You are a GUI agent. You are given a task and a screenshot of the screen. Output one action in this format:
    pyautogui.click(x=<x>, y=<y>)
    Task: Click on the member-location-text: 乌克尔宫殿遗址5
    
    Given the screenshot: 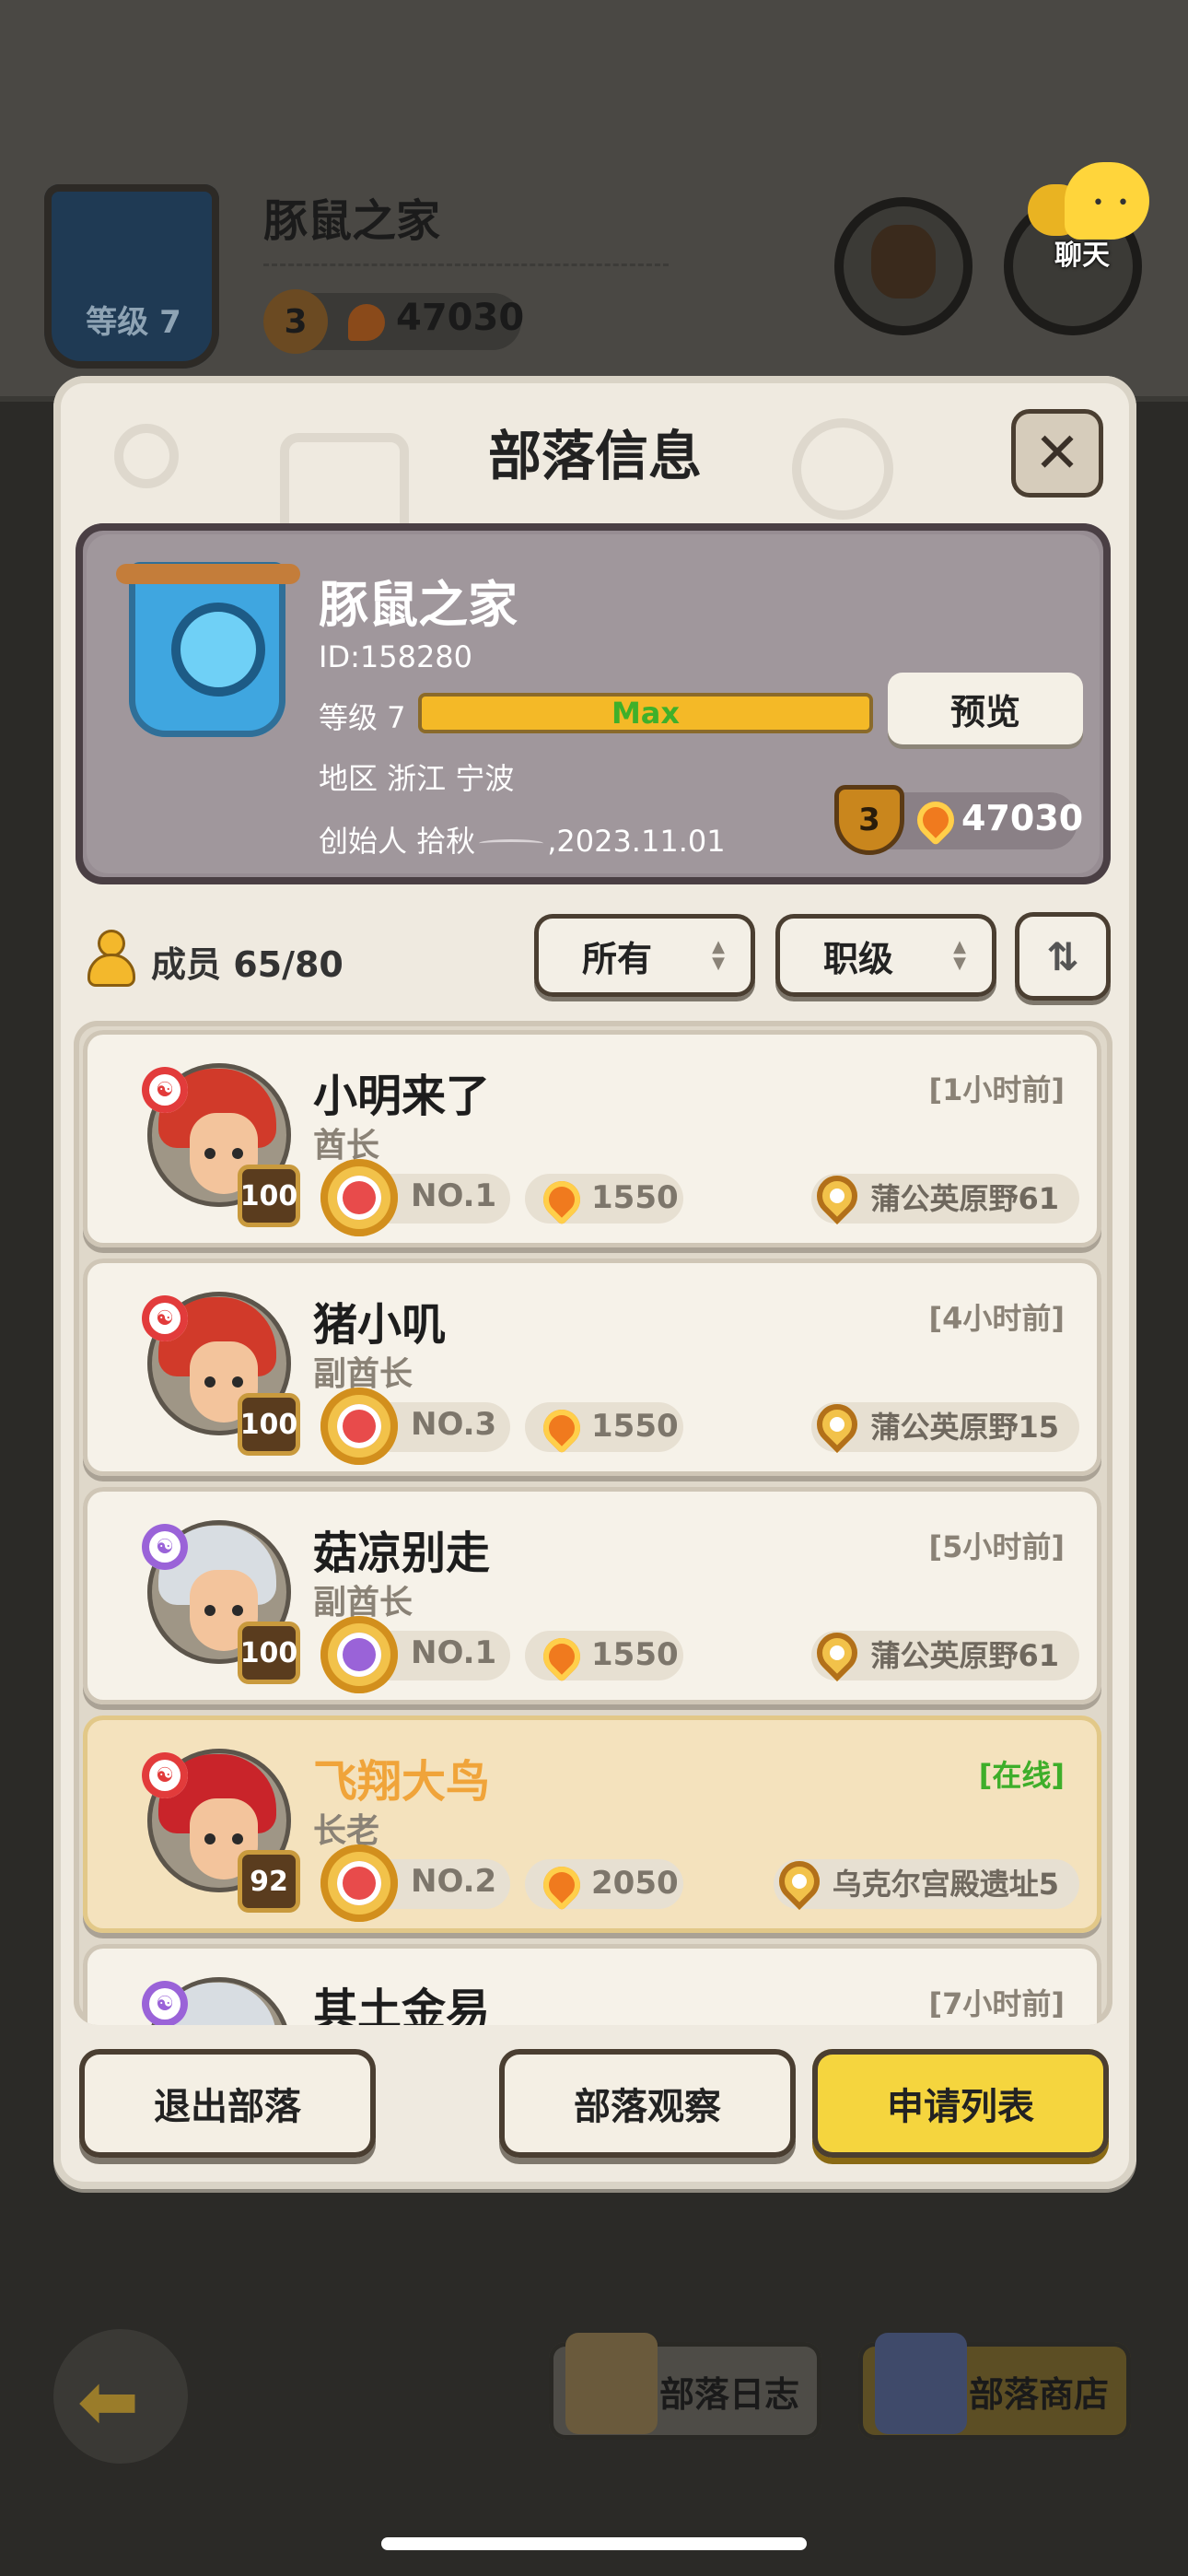 What is the action you would take?
    pyautogui.click(x=945, y=1884)
    